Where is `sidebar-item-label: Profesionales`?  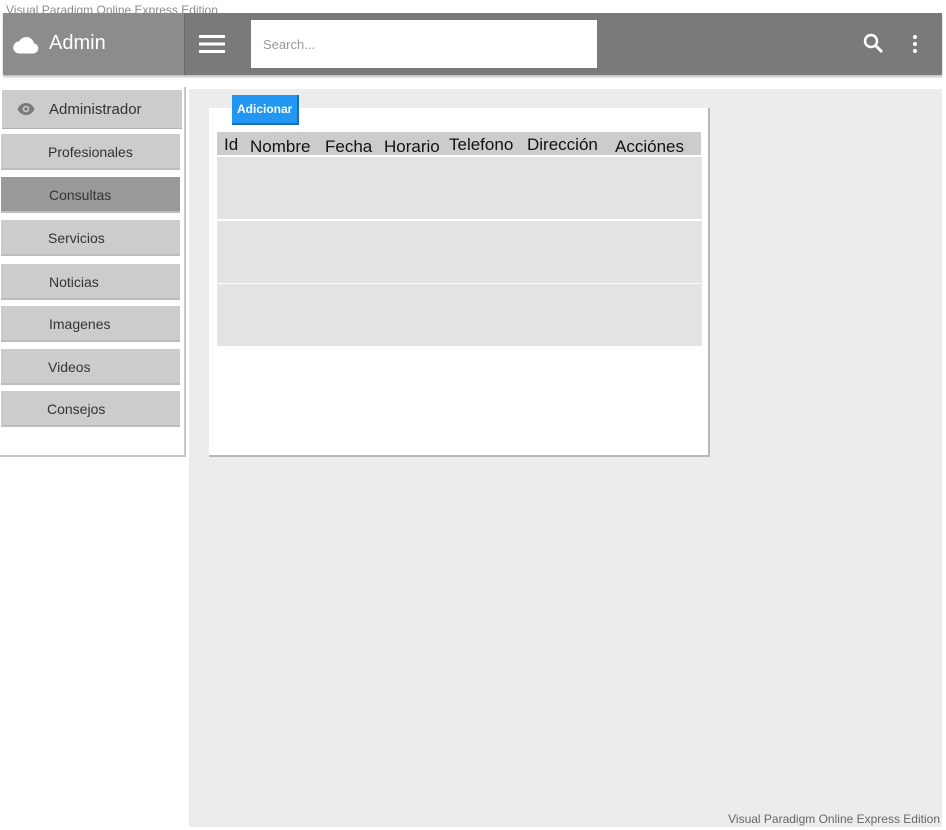 sidebar-item-label: Profesionales is located at coordinates (90, 152).